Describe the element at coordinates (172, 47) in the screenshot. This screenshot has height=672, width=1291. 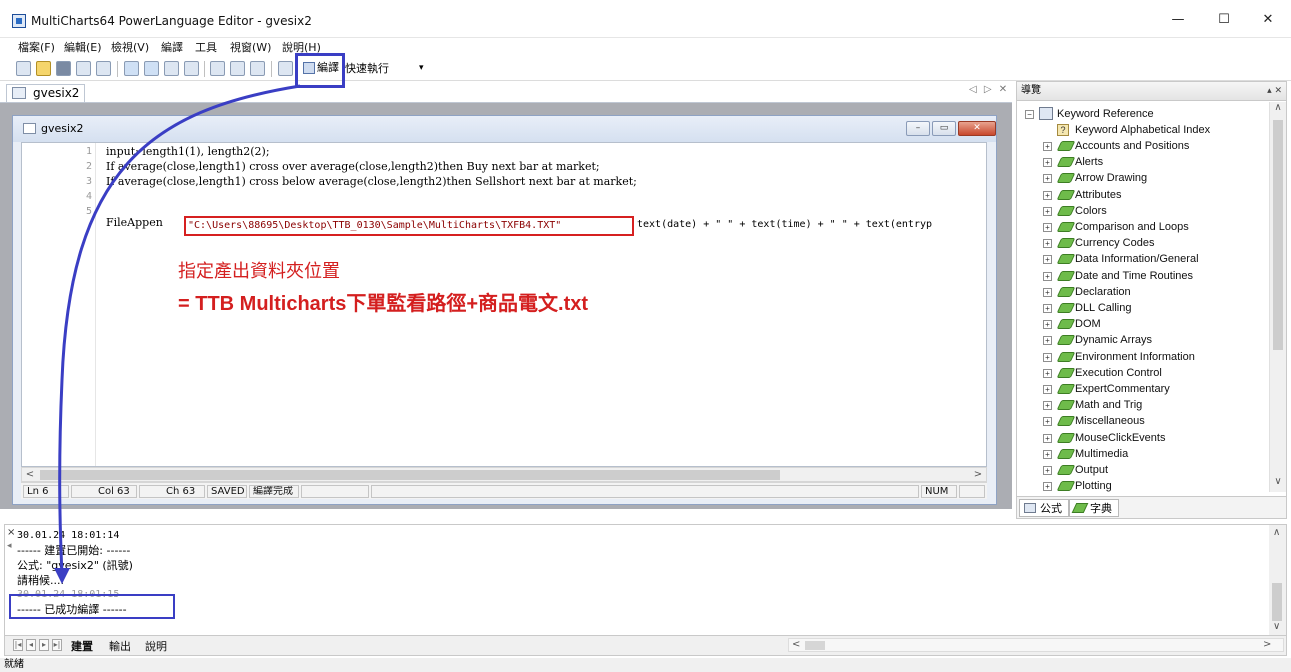
I see `menu-compile: 編譯` at that location.